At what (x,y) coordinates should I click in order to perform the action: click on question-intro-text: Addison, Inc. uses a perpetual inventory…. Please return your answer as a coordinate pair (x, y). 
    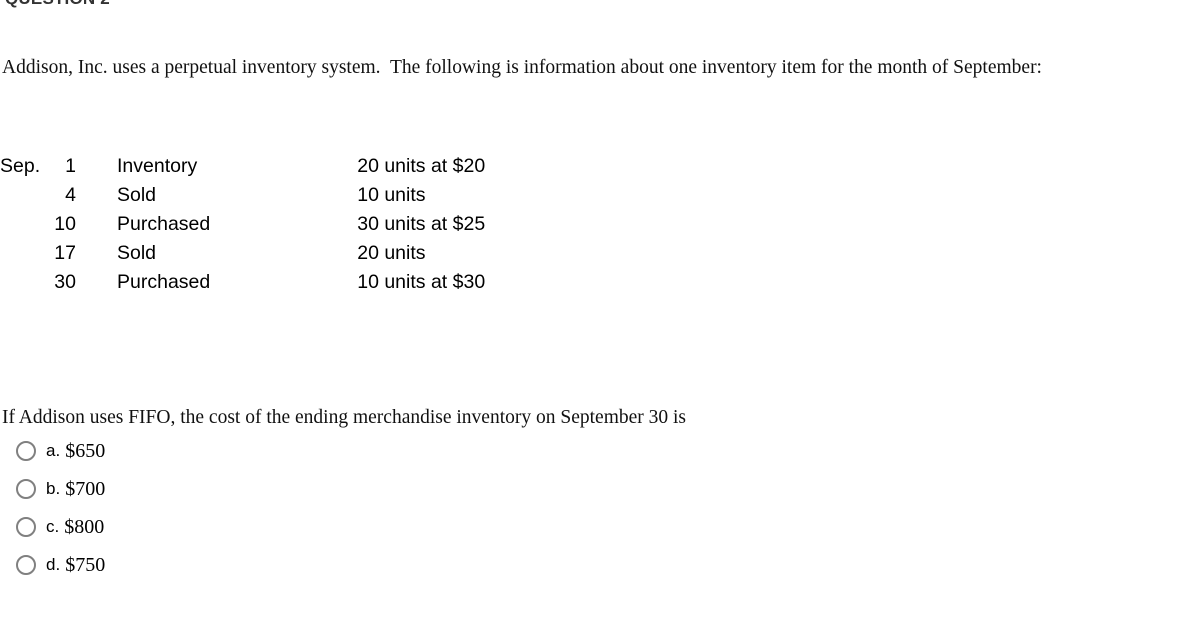
    Looking at the image, I should click on (522, 67).